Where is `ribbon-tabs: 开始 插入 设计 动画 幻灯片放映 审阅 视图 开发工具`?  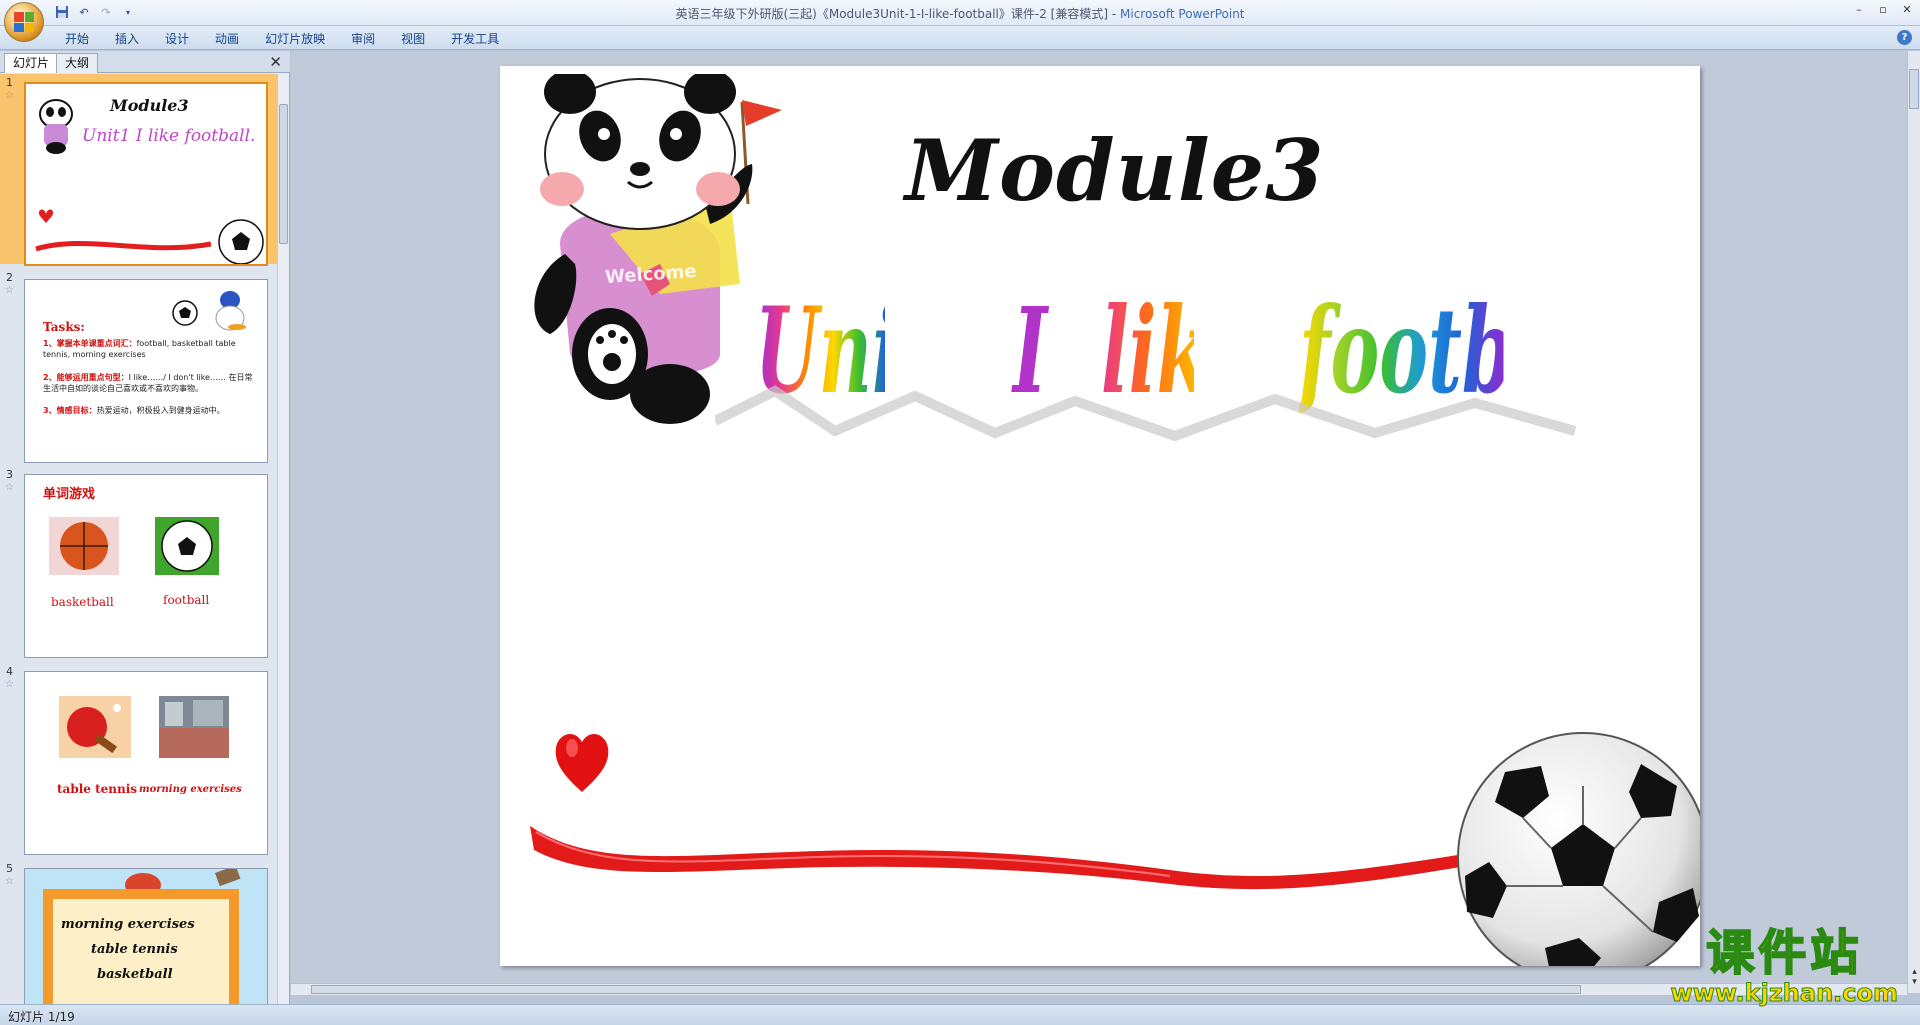 ribbon-tabs: 开始 插入 设计 动画 幻灯片放映 审阅 视图 开发工具 is located at coordinates (282, 39).